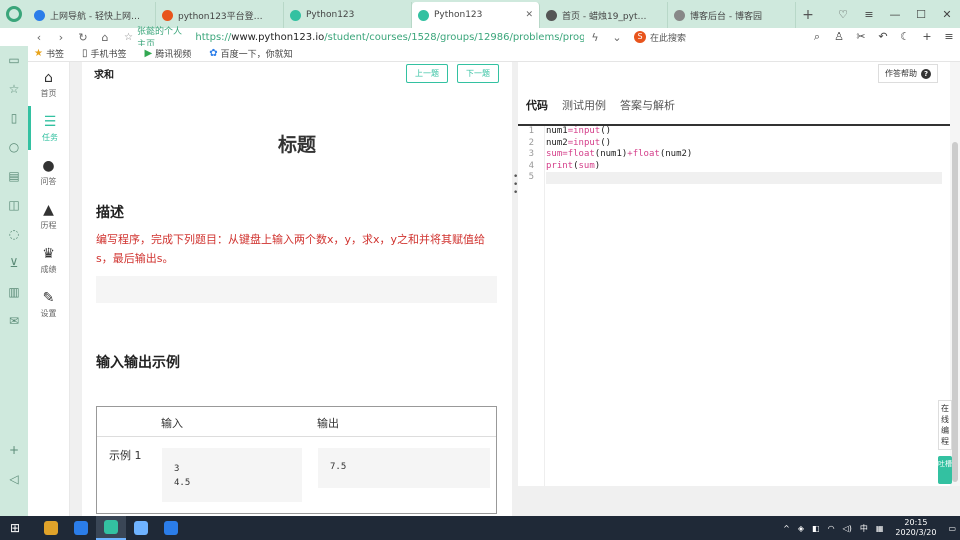 Image resolution: width=960 pixels, height=540 pixels. What do you see at coordinates (921, 14) in the screenshot?
I see `maximize-button: ☐` at bounding box center [921, 14].